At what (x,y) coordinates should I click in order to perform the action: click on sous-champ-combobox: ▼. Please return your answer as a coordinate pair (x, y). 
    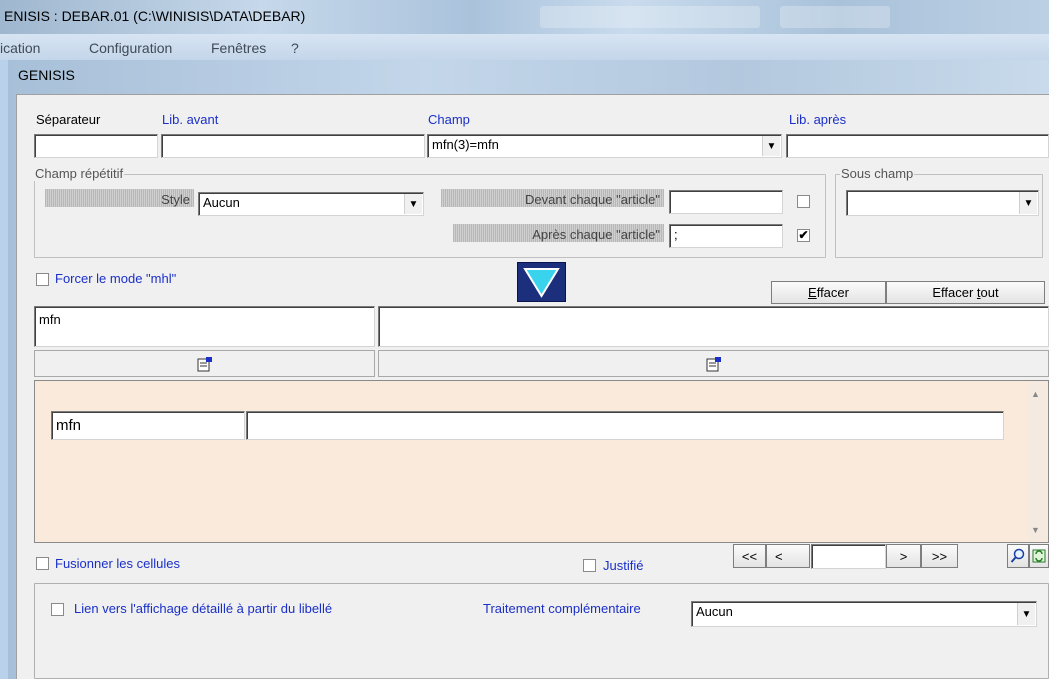
    Looking at the image, I should click on (942, 203).